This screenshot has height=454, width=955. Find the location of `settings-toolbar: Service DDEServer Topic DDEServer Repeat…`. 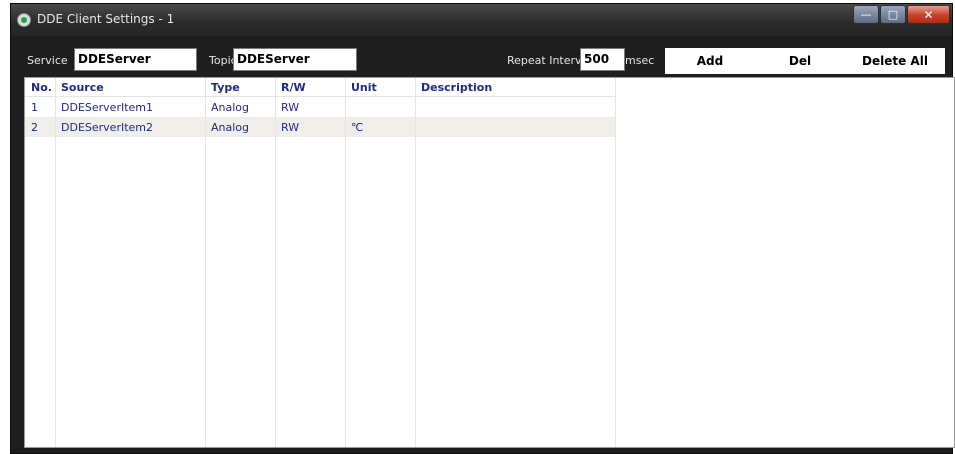

settings-toolbar: Service DDEServer Topic DDEServer Repeat… is located at coordinates (481, 59).